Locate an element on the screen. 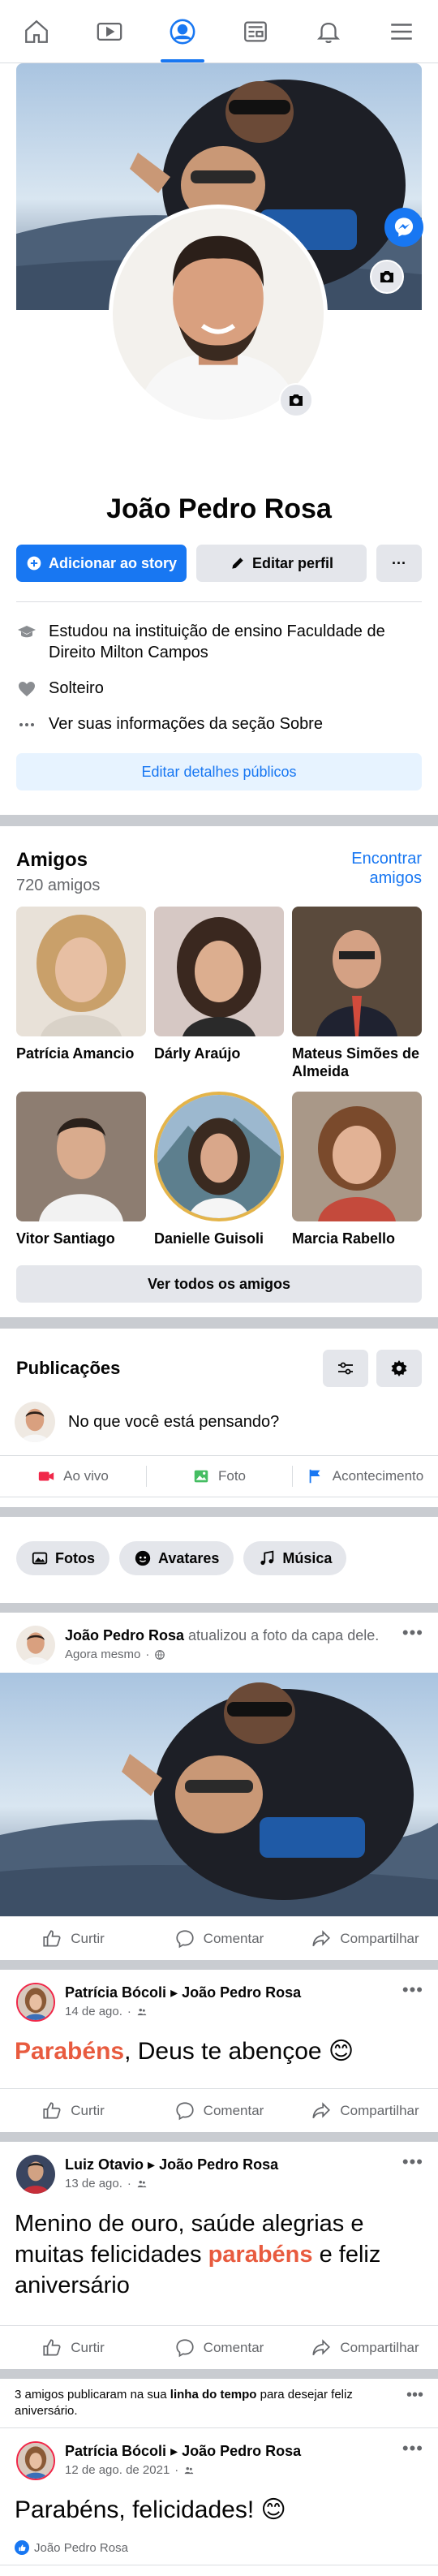 This screenshot has height=2576, width=438. avatars-chip: Avatares is located at coordinates (176, 1558).